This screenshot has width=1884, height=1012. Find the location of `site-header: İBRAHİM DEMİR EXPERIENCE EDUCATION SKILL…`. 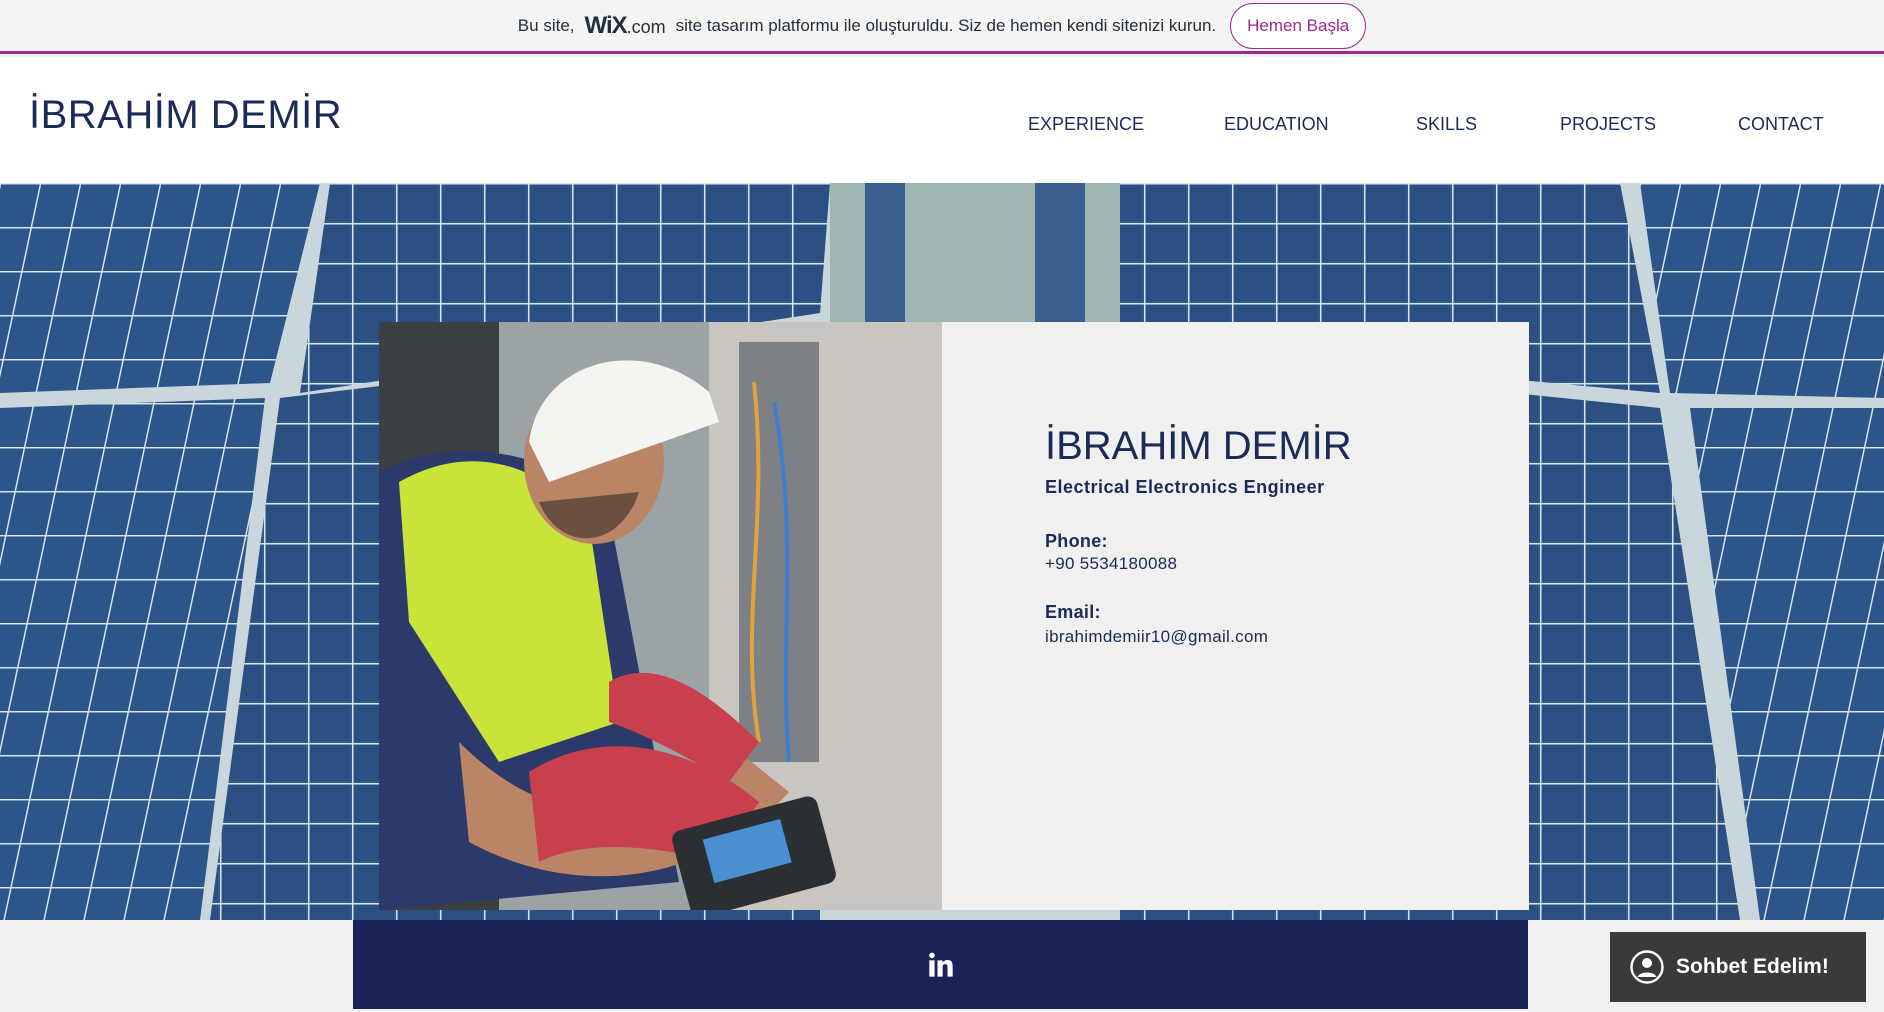

site-header: İBRAHİM DEMİR EXPERIENCE EDUCATION SKILL… is located at coordinates (942, 120).